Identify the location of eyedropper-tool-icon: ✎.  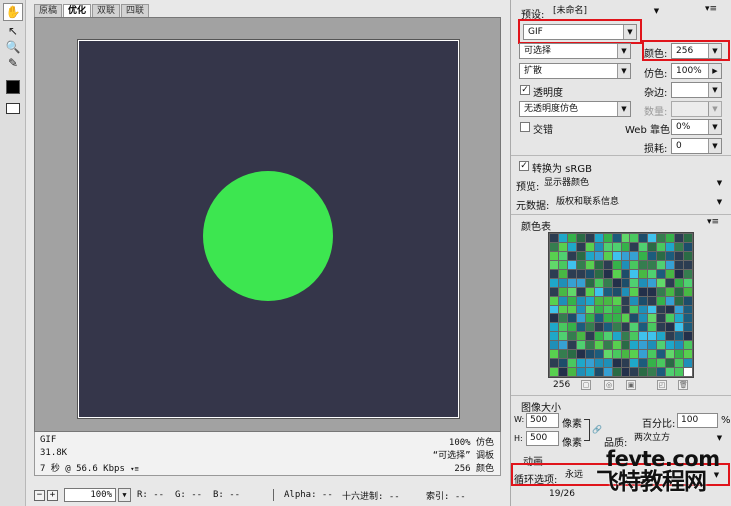
(13, 63).